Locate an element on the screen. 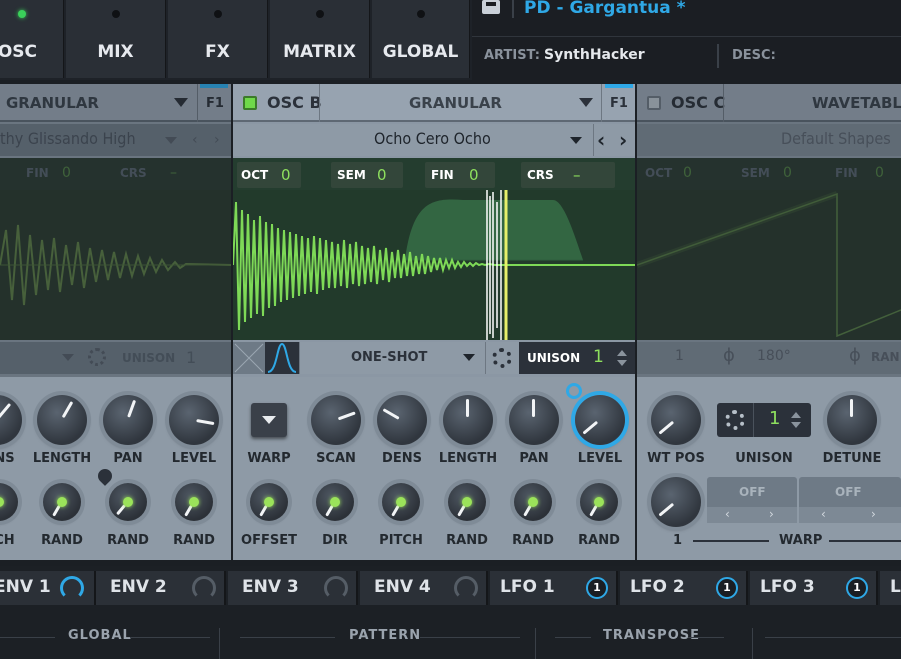  wavetable-display is located at coordinates (768, 265).